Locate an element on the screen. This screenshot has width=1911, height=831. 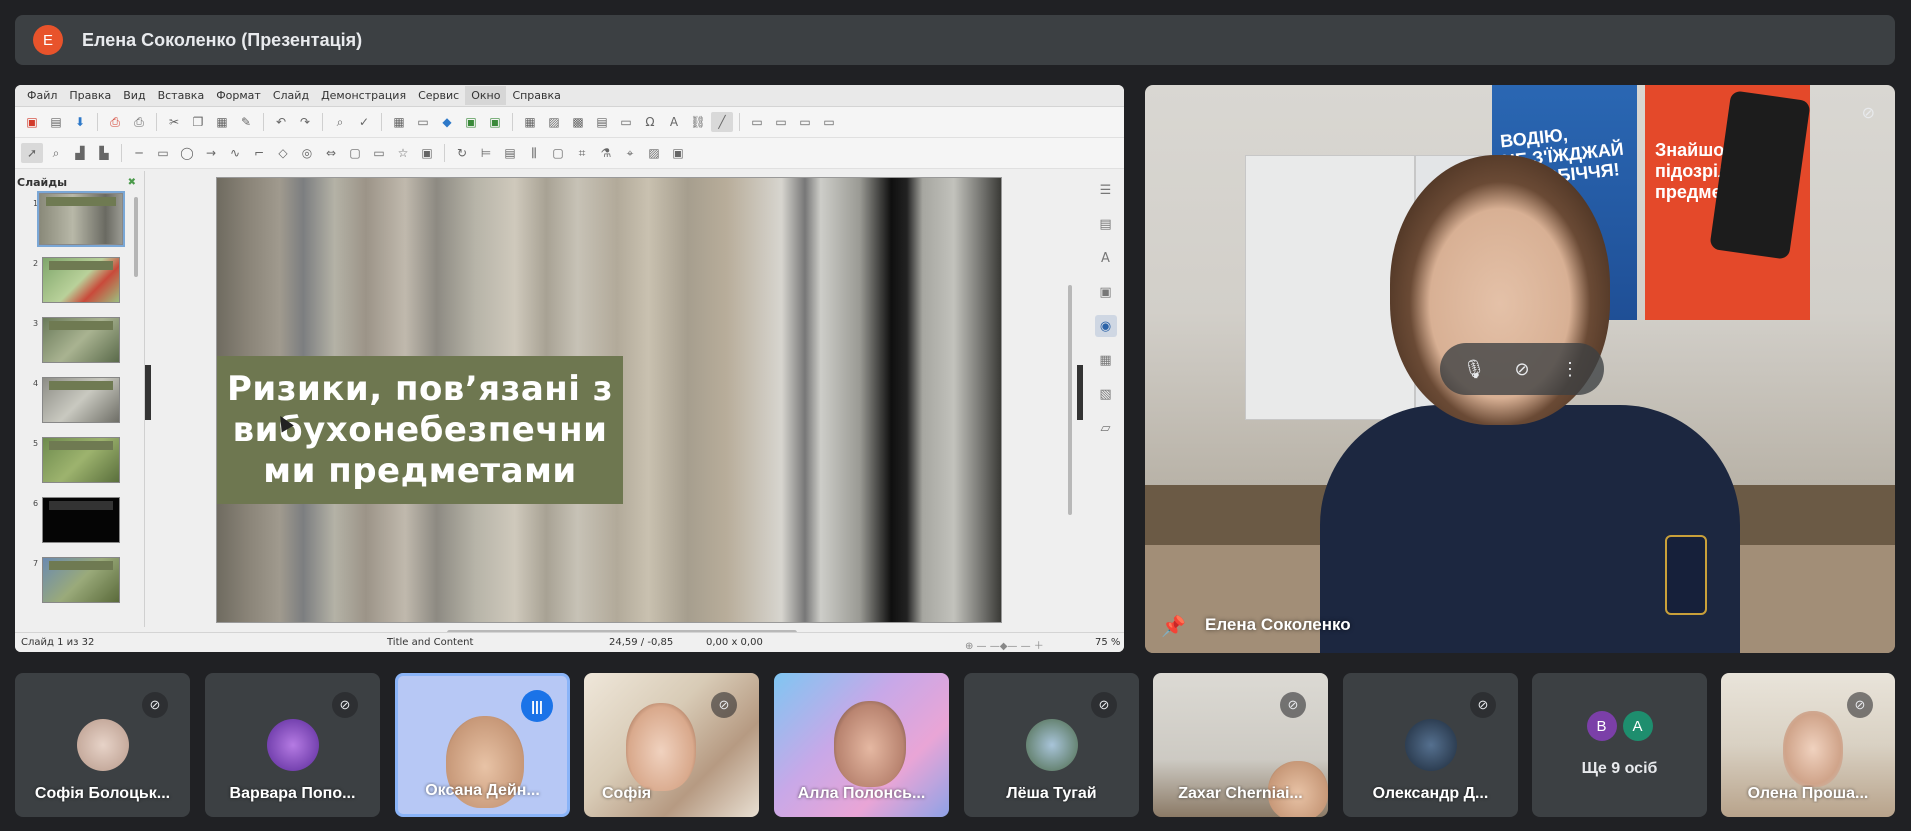
smiley-icon: ◎ is located at coordinates (307, 153).